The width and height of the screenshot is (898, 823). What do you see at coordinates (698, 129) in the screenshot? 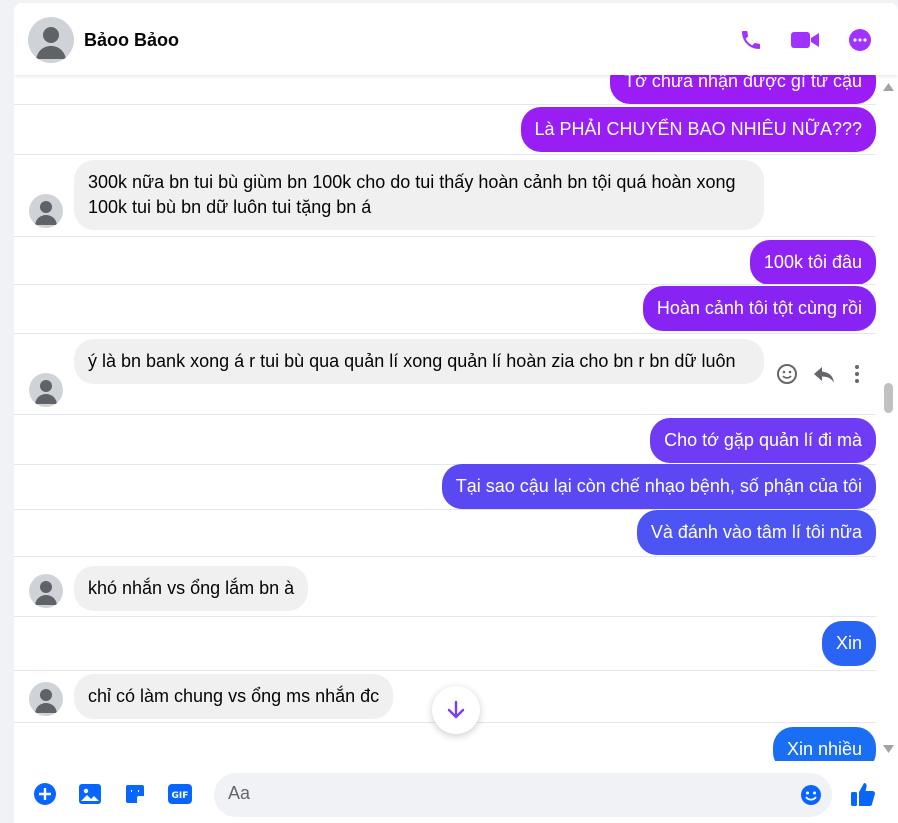
I see `outgoing-message: Là PHẢI CHUYỂN BAO NHIÊU NỮA???` at bounding box center [698, 129].